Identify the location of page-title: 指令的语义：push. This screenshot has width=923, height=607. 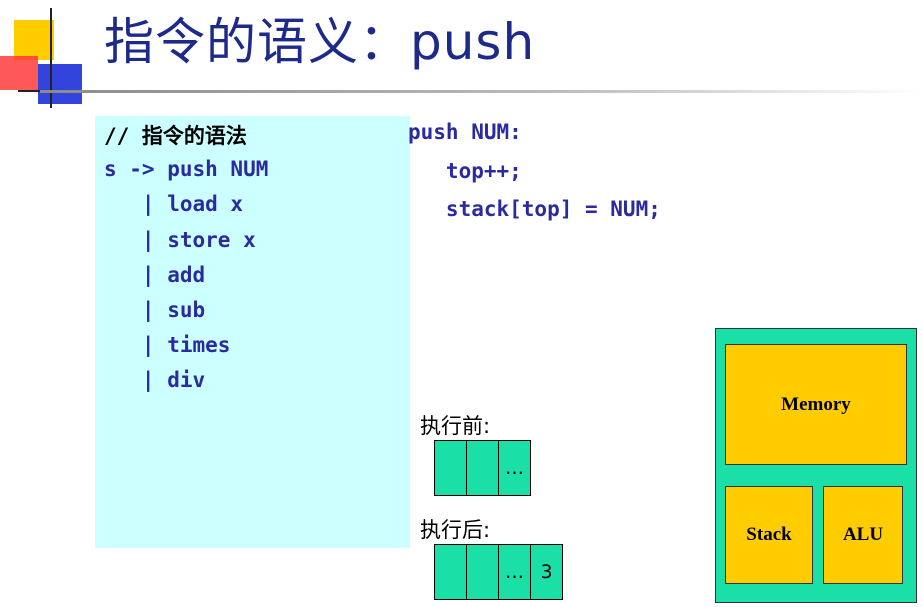
(320, 42).